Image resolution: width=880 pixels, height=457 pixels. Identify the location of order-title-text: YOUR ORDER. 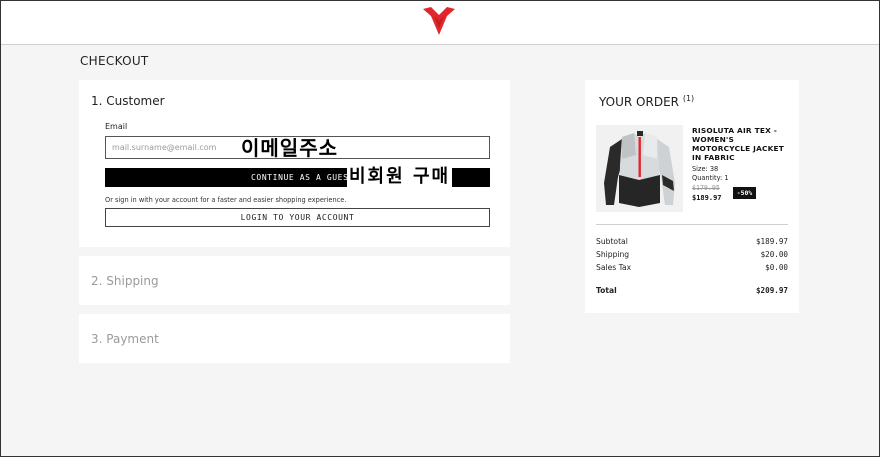
(639, 102).